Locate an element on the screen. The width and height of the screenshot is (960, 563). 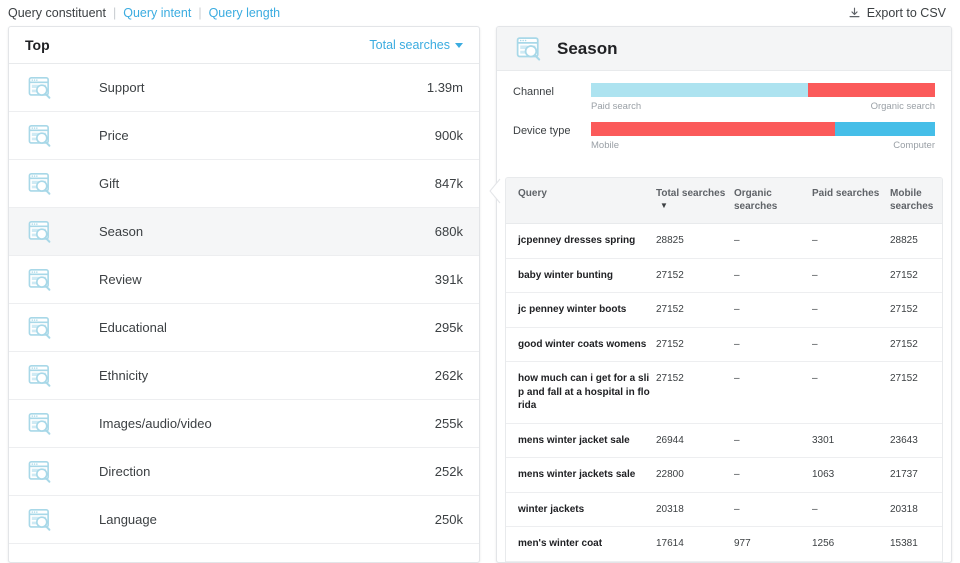
cell-paid: 1063 is located at coordinates (851, 475).